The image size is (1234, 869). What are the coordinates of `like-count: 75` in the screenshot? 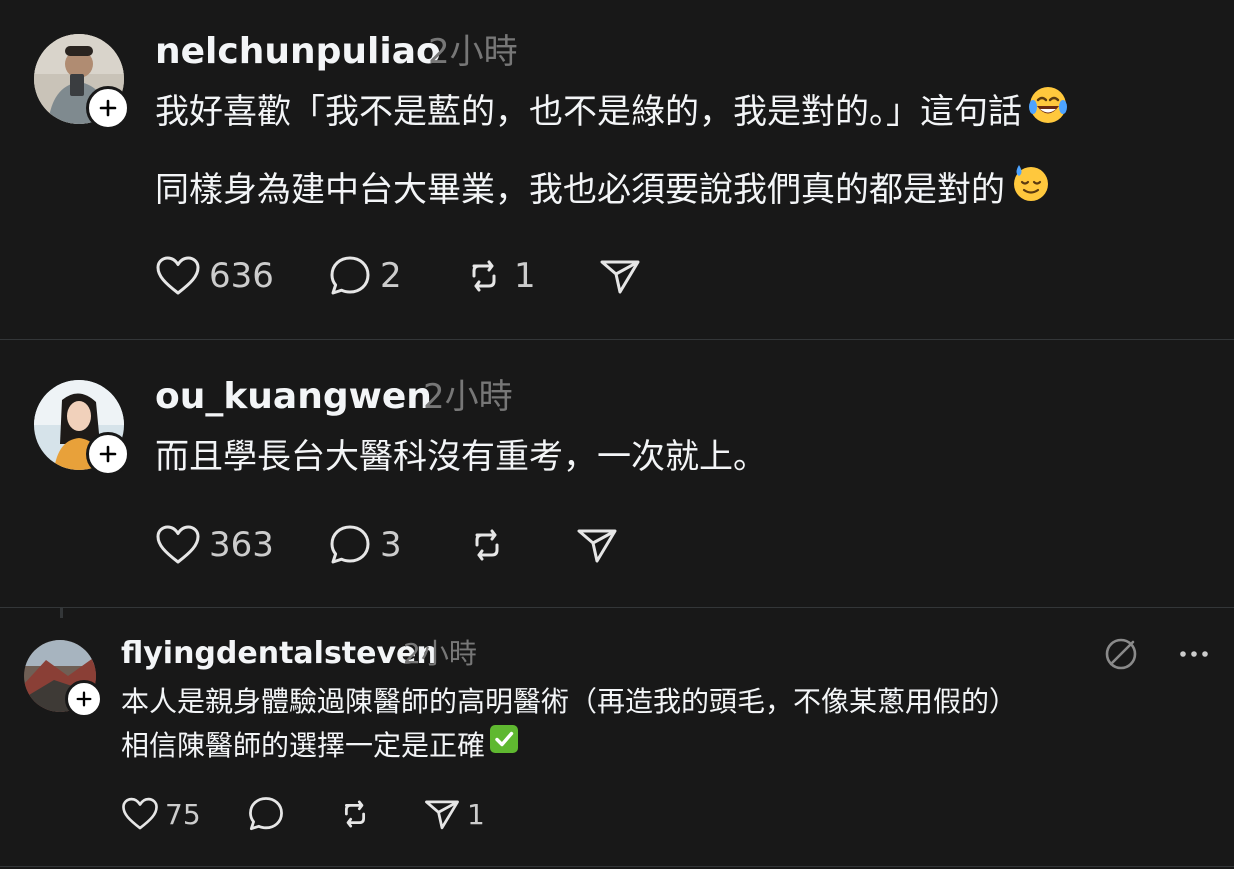 It's located at (183, 814).